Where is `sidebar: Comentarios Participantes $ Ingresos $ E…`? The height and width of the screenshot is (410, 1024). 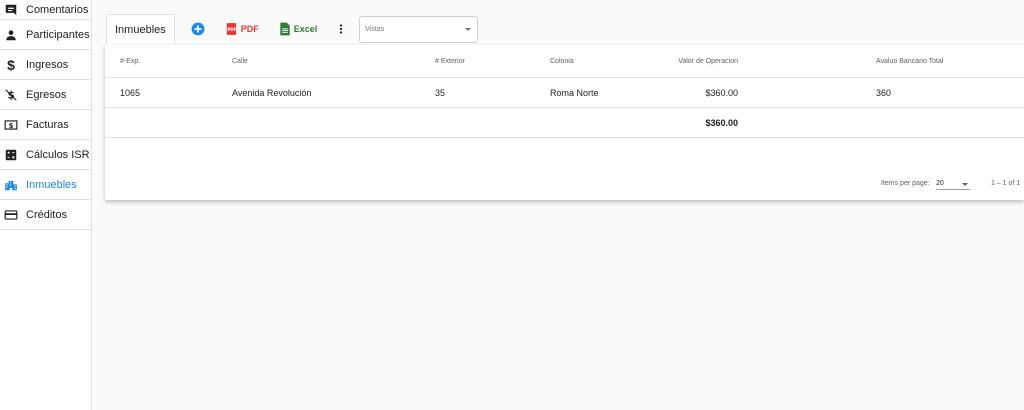
sidebar: Comentarios Participantes $ Ingresos $ E… is located at coordinates (46, 205).